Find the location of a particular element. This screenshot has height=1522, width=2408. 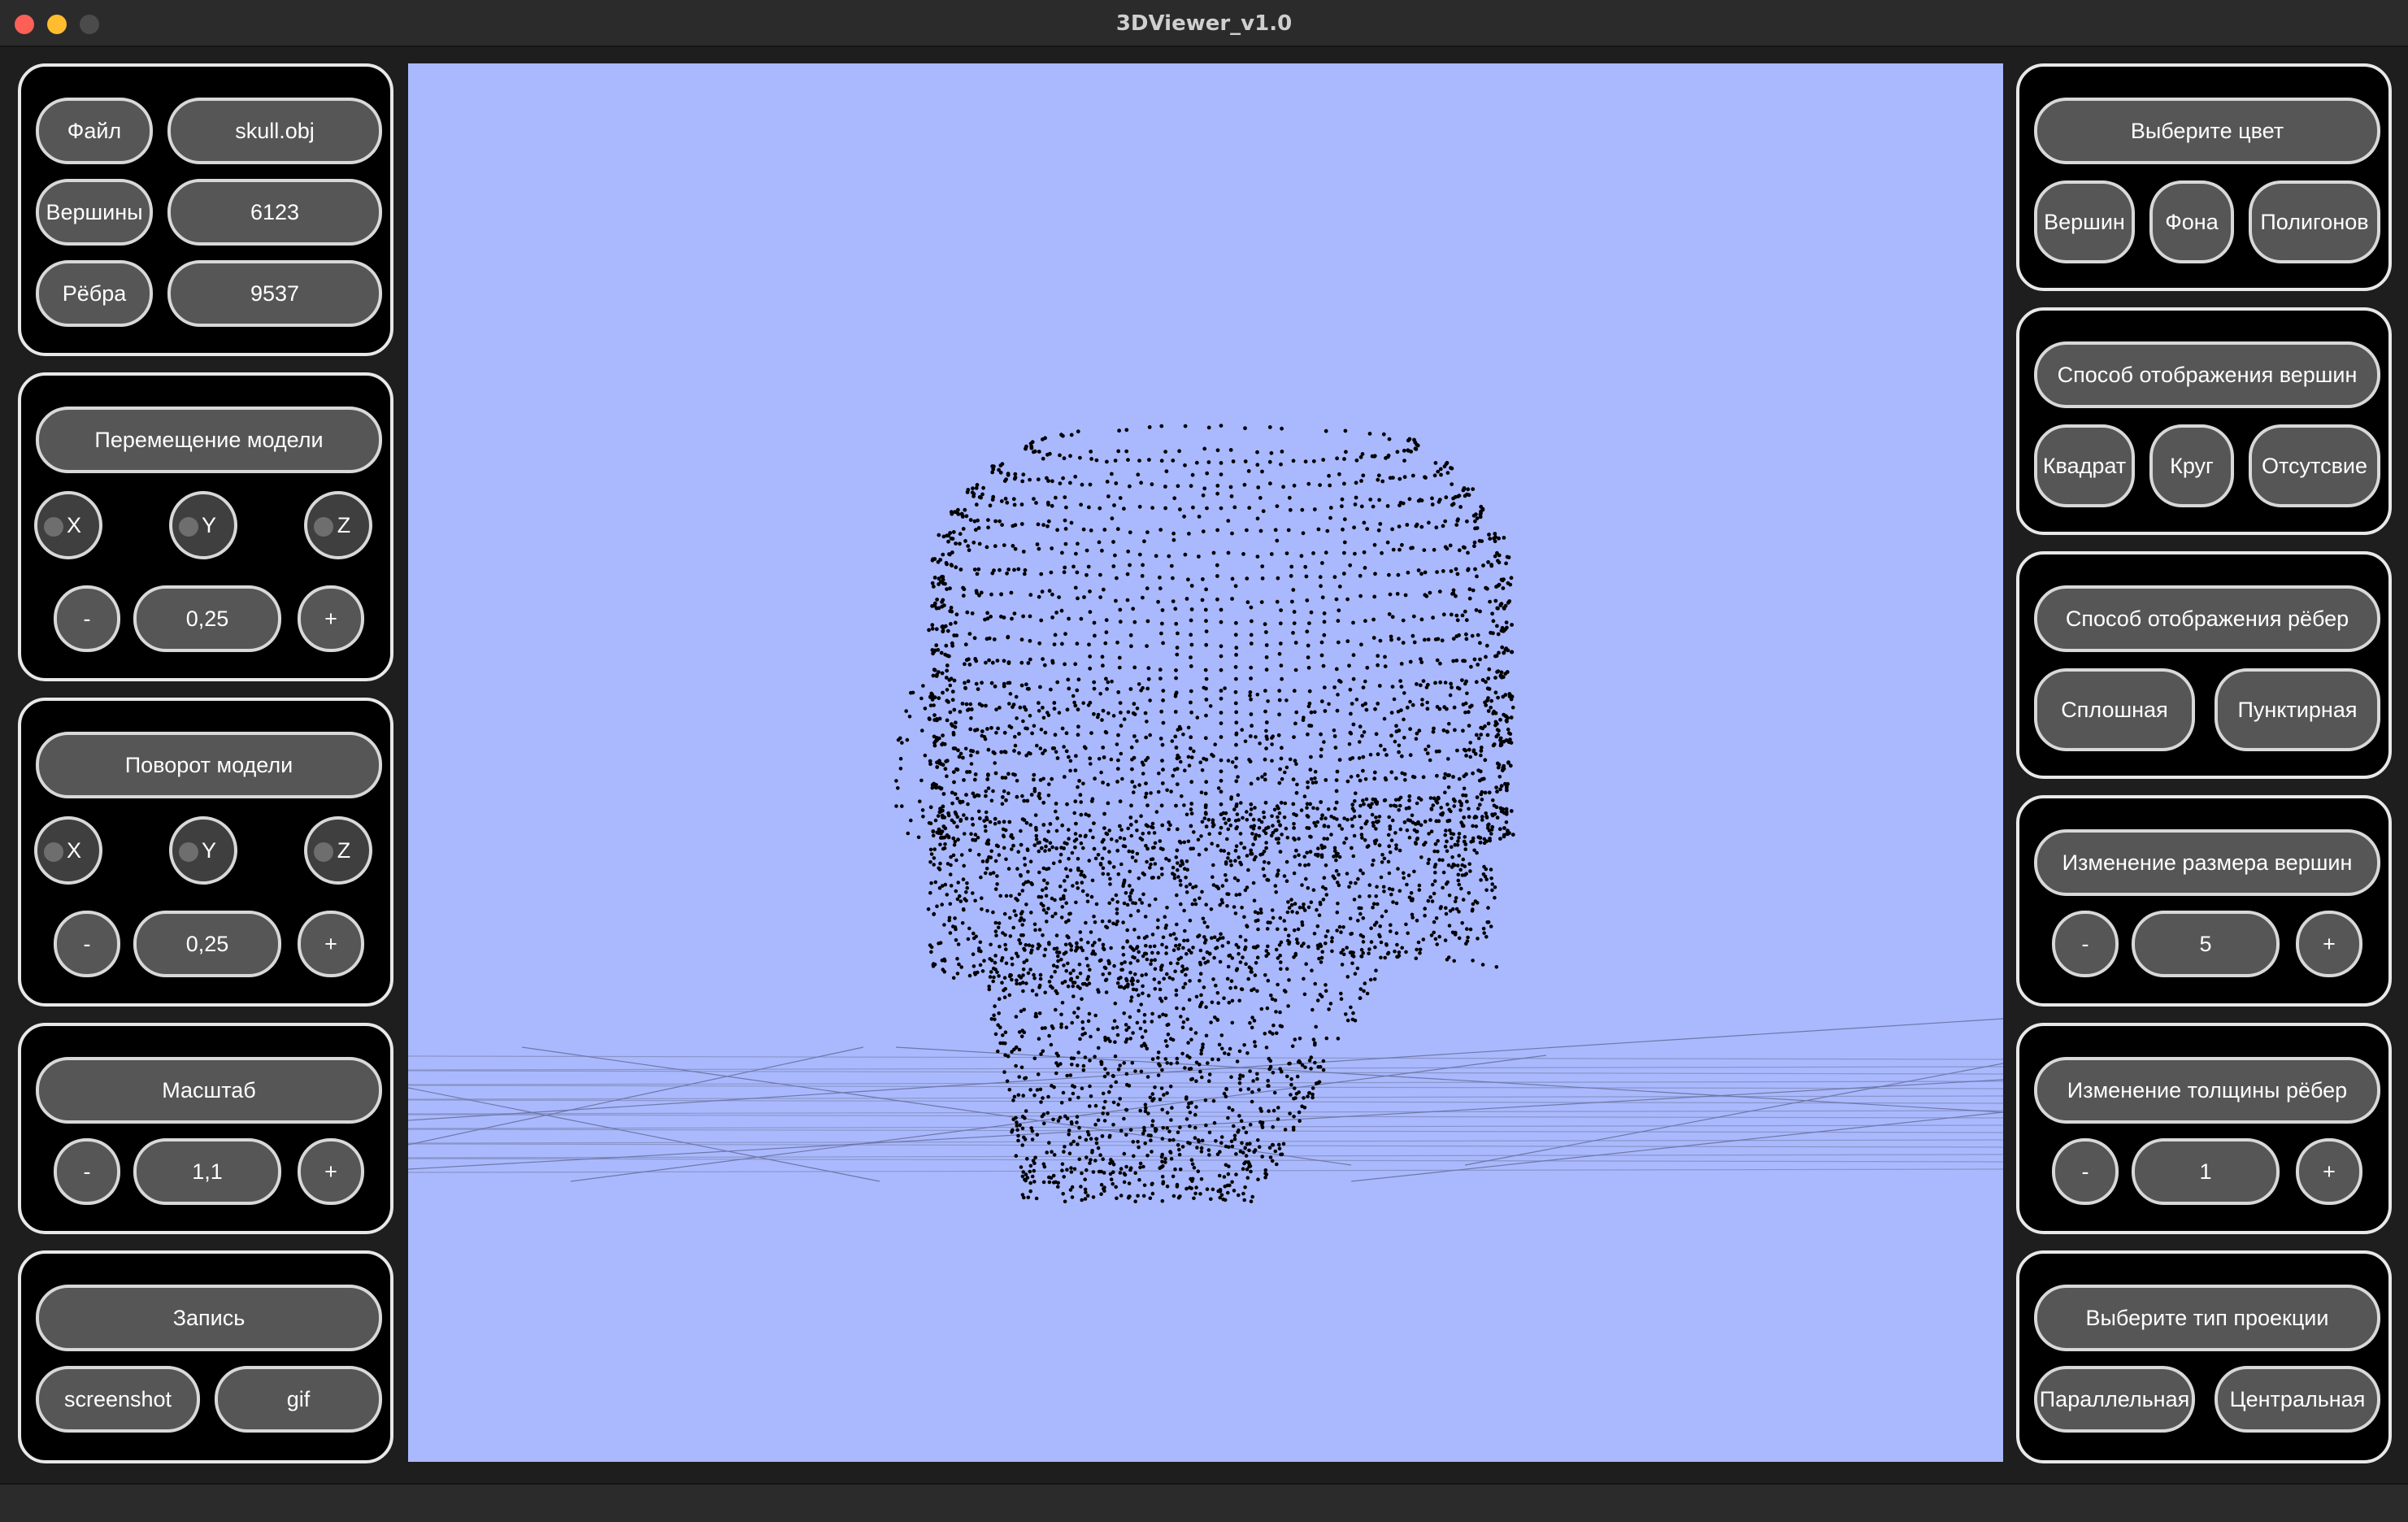

move-step-field: 0,25 is located at coordinates (207, 618).